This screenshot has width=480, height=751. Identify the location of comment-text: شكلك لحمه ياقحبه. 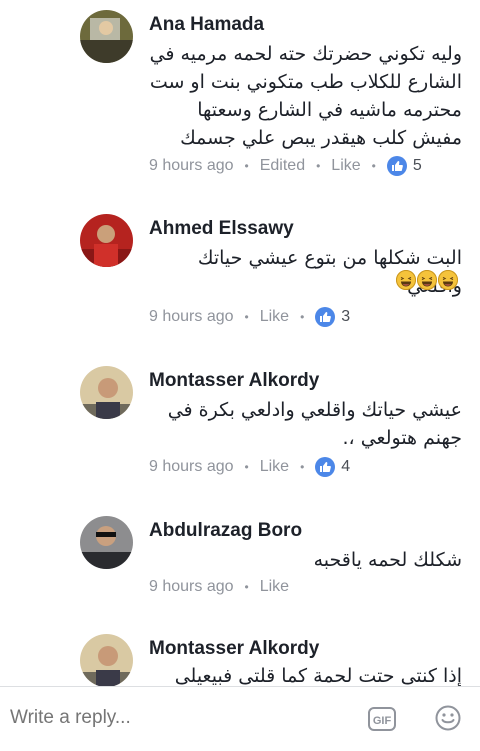
(387, 560).